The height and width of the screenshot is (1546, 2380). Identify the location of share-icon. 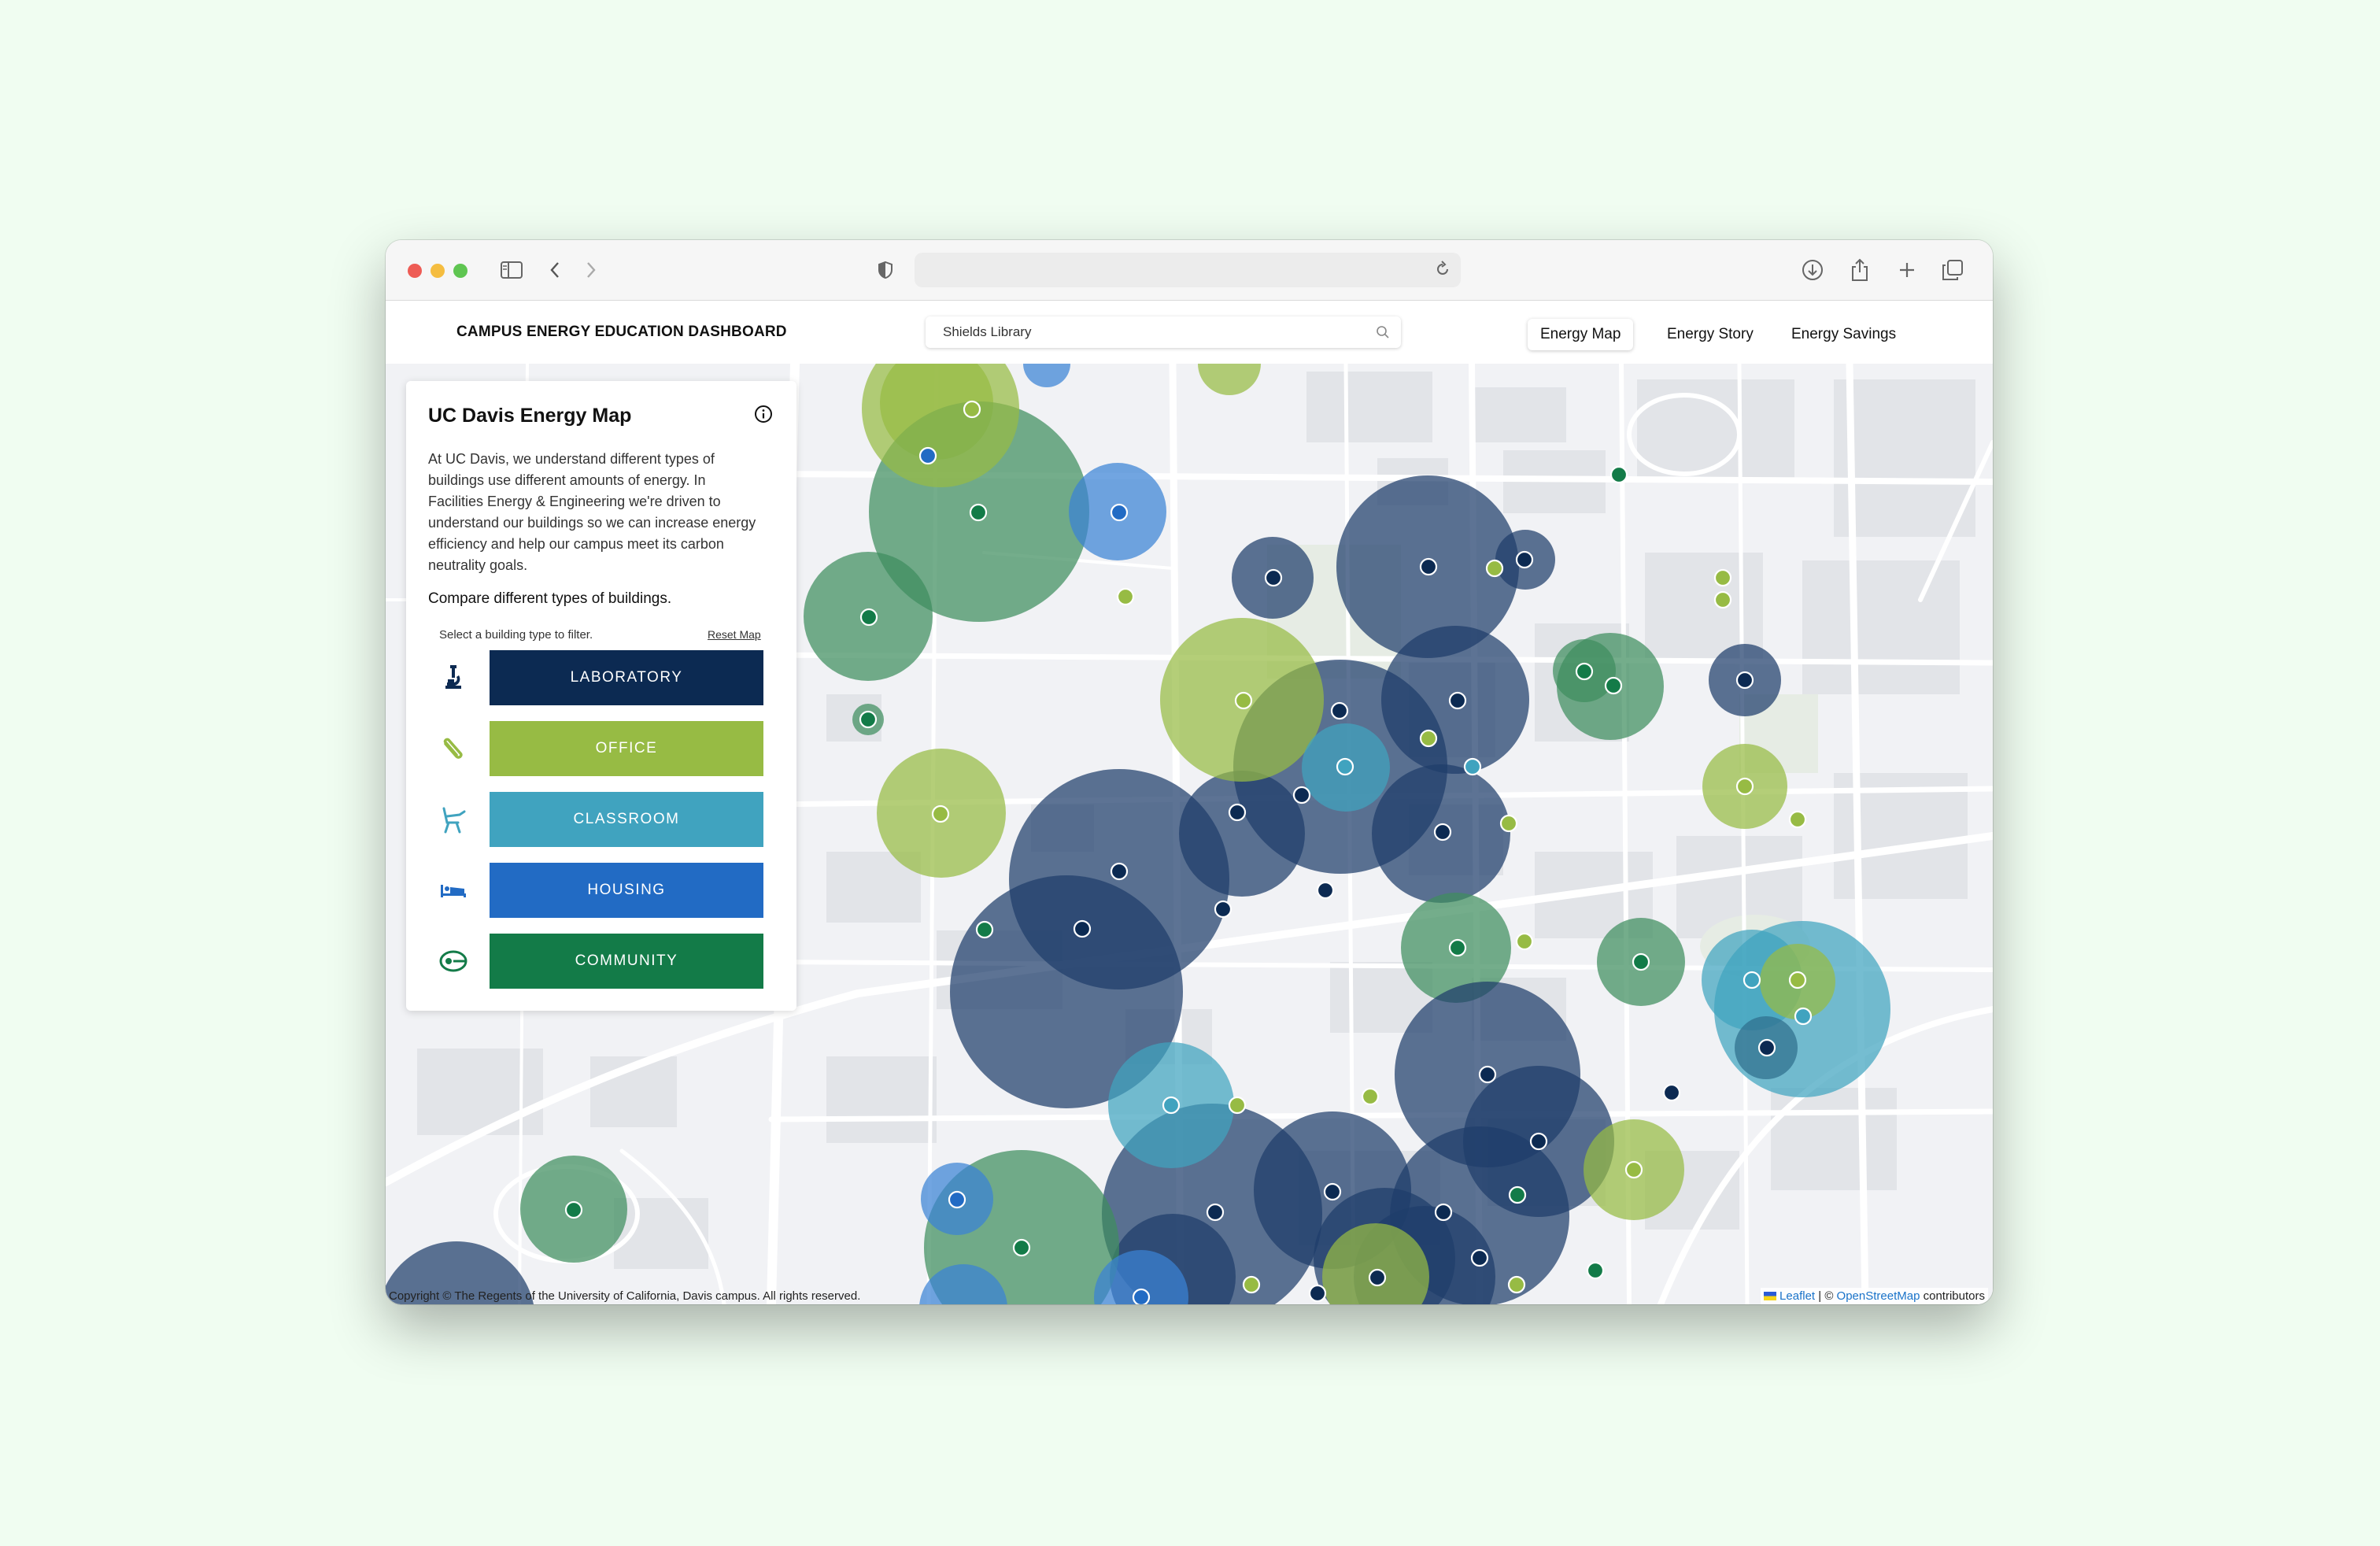
(1859, 270).